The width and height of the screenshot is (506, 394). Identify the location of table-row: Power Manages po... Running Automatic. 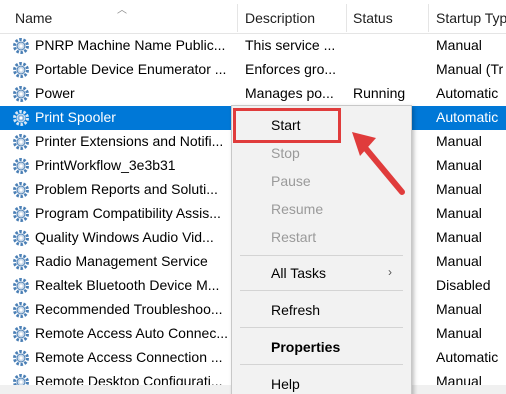
(253, 94).